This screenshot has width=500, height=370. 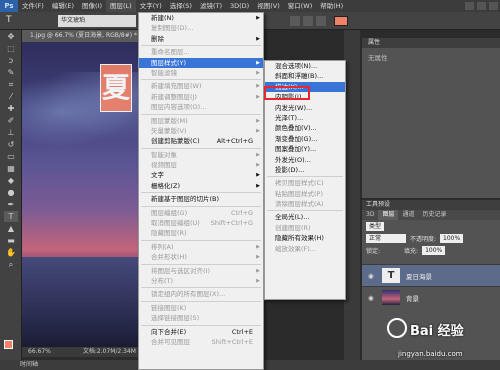 What do you see at coordinates (341, 21) in the screenshot?
I see `text-color-swatch` at bounding box center [341, 21].